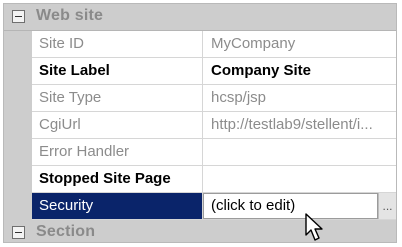 Image resolution: width=402 pixels, height=247 pixels. Describe the element at coordinates (117, 44) in the screenshot. I see `property-name-site-id: Site ID` at that location.